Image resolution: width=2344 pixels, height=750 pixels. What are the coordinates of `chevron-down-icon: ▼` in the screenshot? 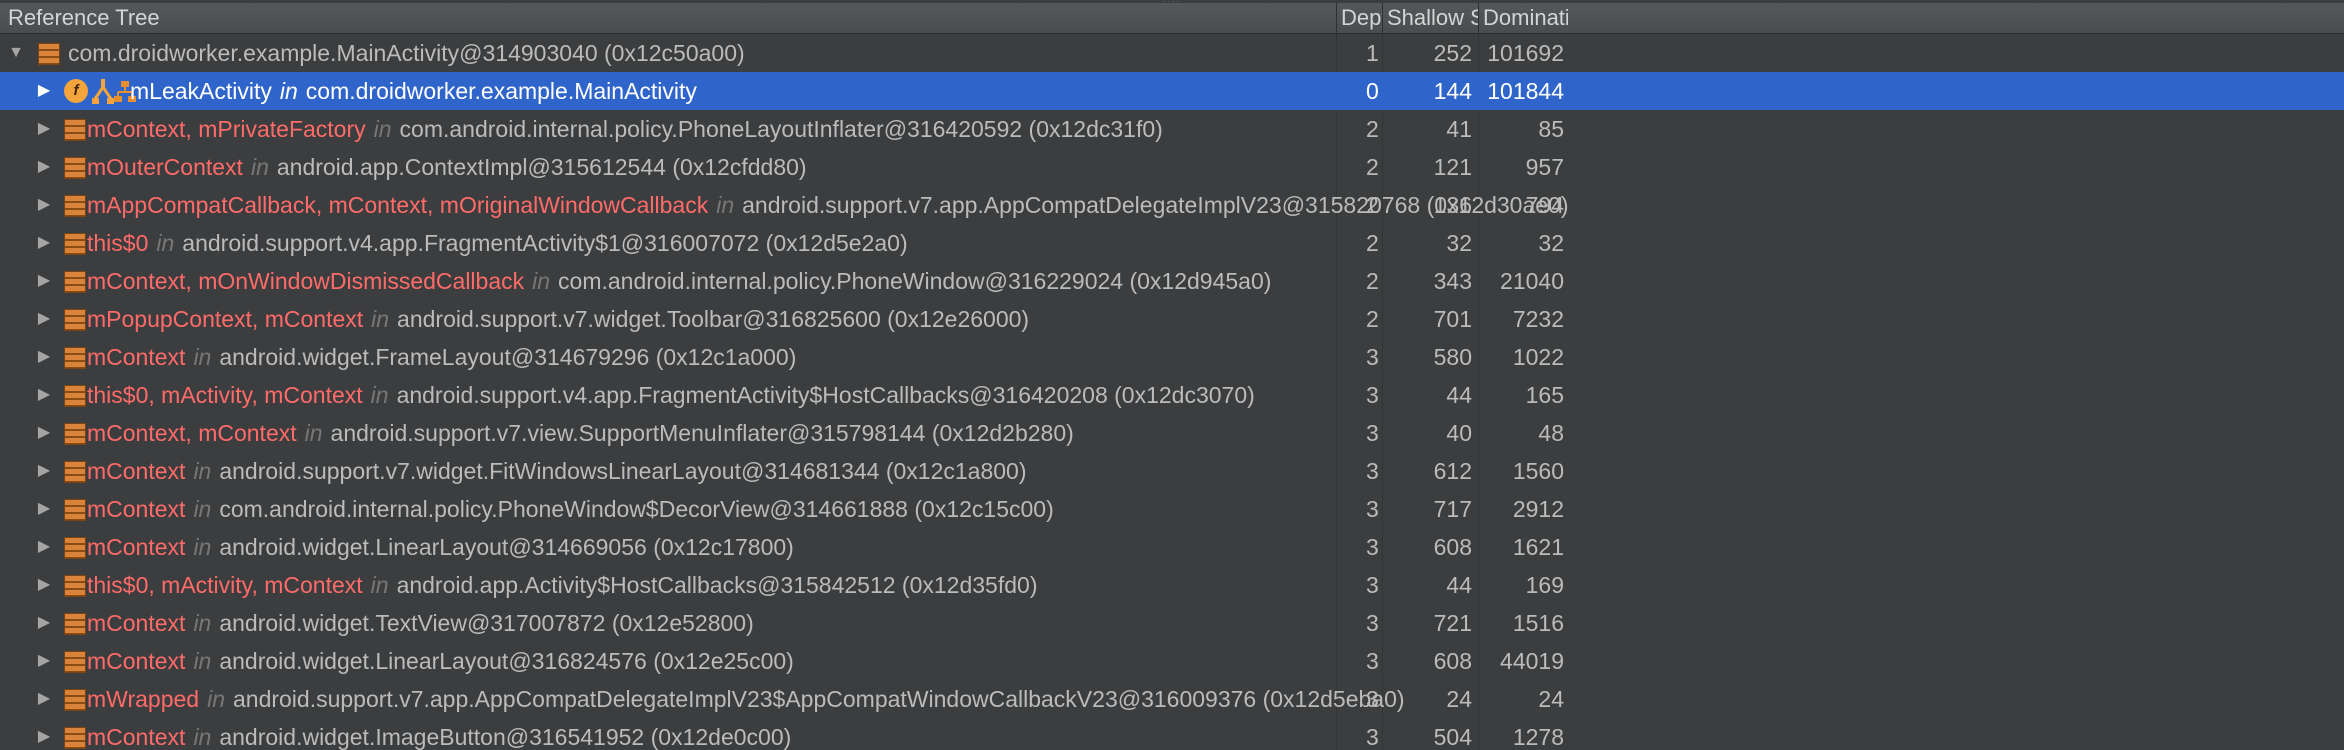 It's located at (16, 53).